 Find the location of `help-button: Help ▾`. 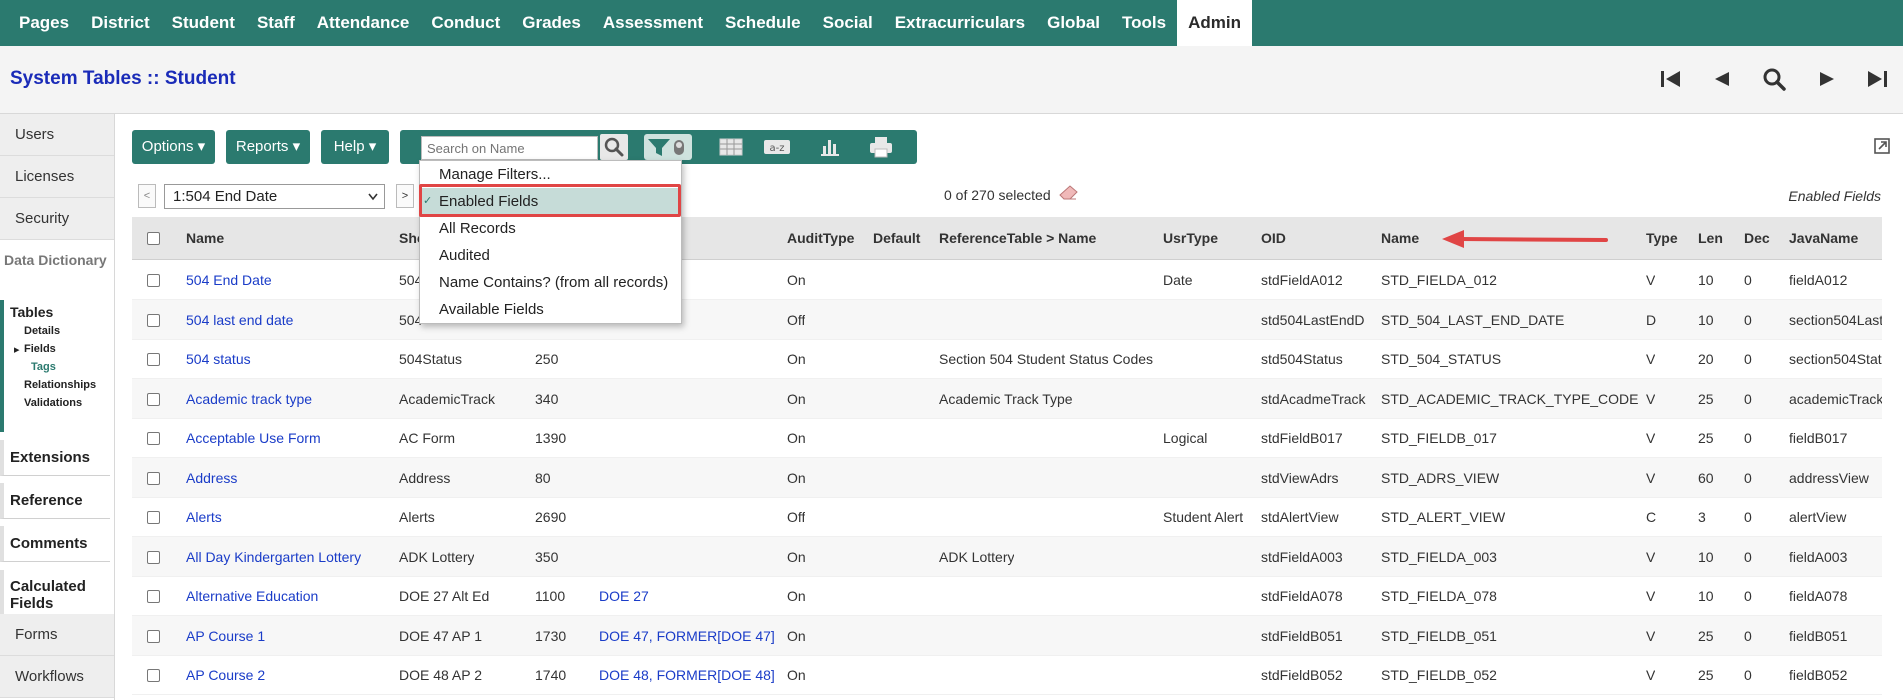

help-button: Help ▾ is located at coordinates (355, 147).